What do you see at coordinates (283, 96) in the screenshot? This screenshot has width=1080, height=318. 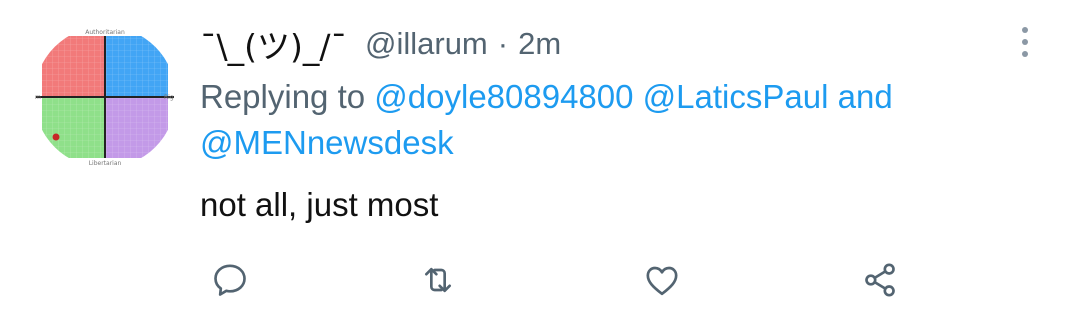 I see `replying-prefix: Replying to` at bounding box center [283, 96].